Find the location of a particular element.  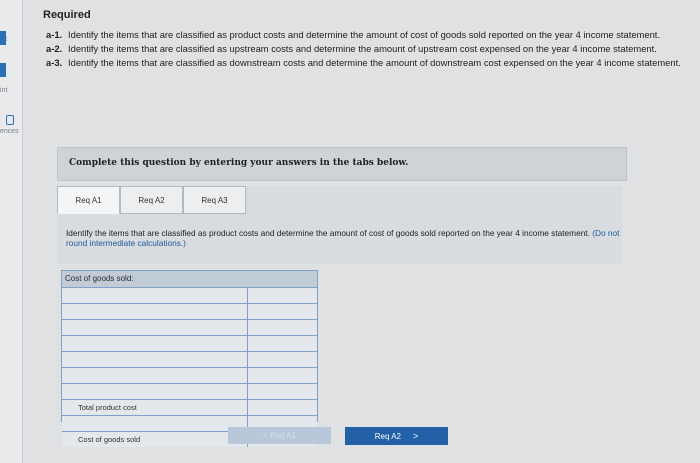

tab-bar: Req A1 Req A2 Req A3 is located at coordinates (151, 200).